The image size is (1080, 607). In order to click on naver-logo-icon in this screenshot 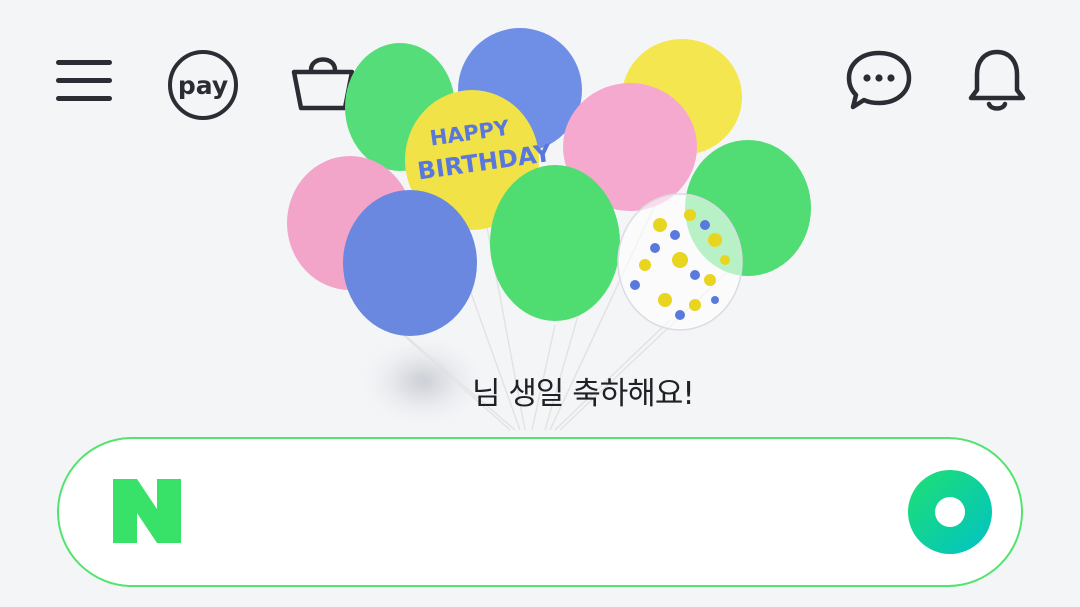, I will do `click(147, 511)`.